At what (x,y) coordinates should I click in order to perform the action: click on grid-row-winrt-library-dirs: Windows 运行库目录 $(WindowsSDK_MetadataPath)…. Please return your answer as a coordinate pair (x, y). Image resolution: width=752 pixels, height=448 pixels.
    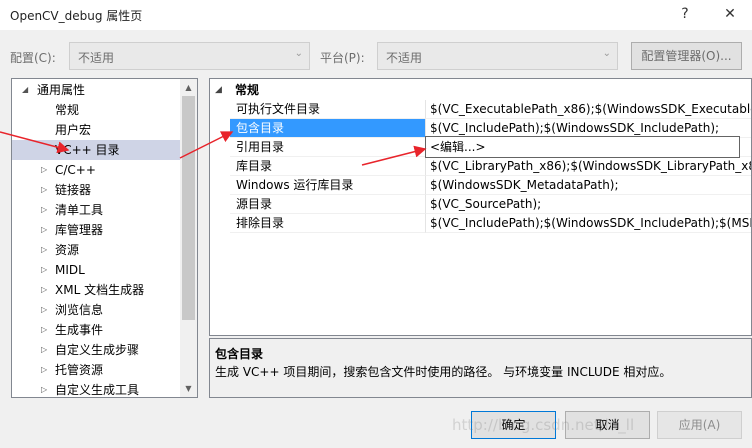
    Looking at the image, I should click on (480, 185).